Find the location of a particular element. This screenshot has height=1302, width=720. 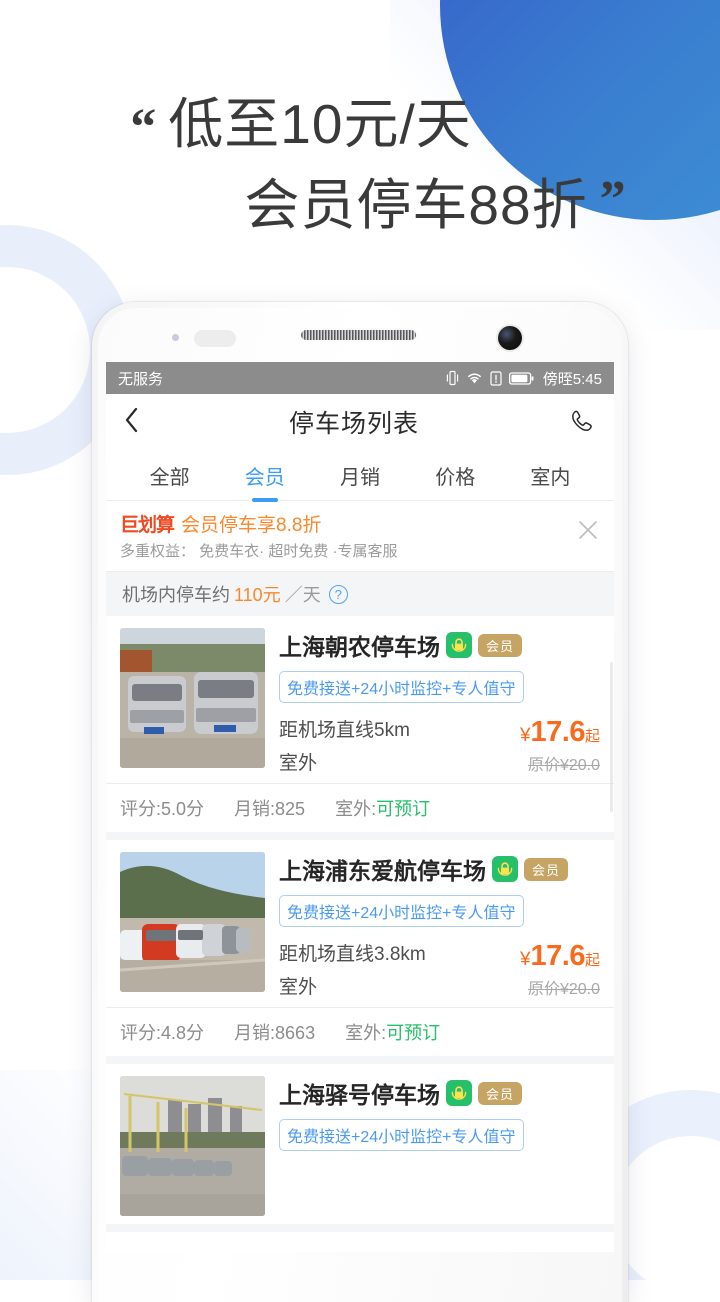

back-chevron-icon is located at coordinates (132, 422).